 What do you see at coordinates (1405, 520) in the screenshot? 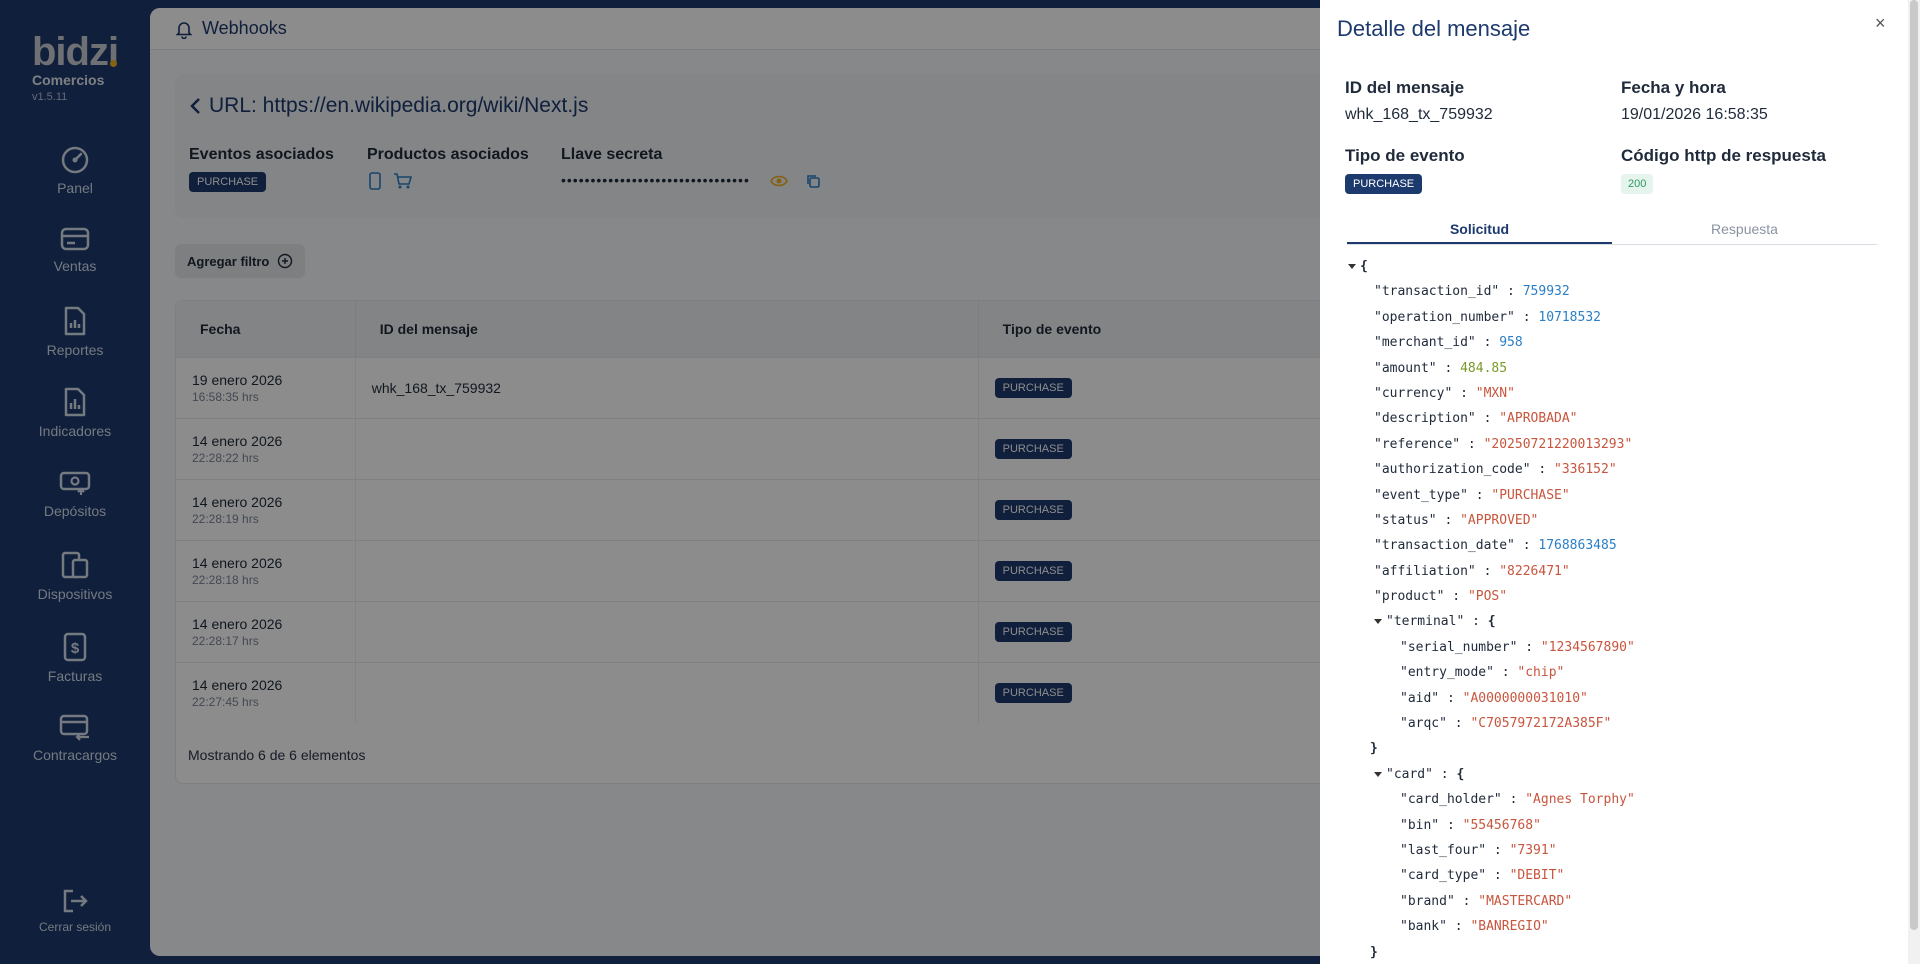
I see `json-key: "status"` at bounding box center [1405, 520].